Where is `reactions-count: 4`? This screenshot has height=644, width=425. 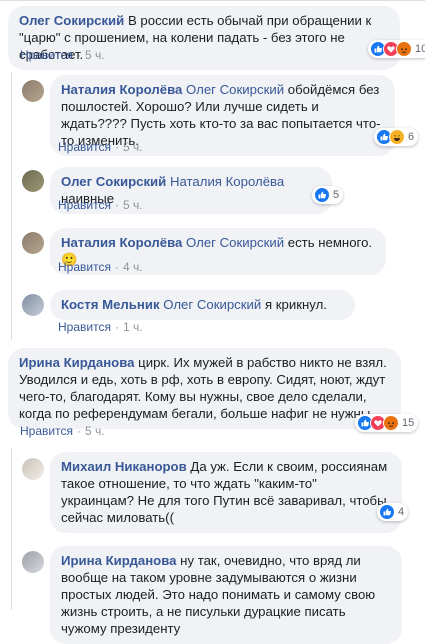
reactions-count: 4 is located at coordinates (401, 512).